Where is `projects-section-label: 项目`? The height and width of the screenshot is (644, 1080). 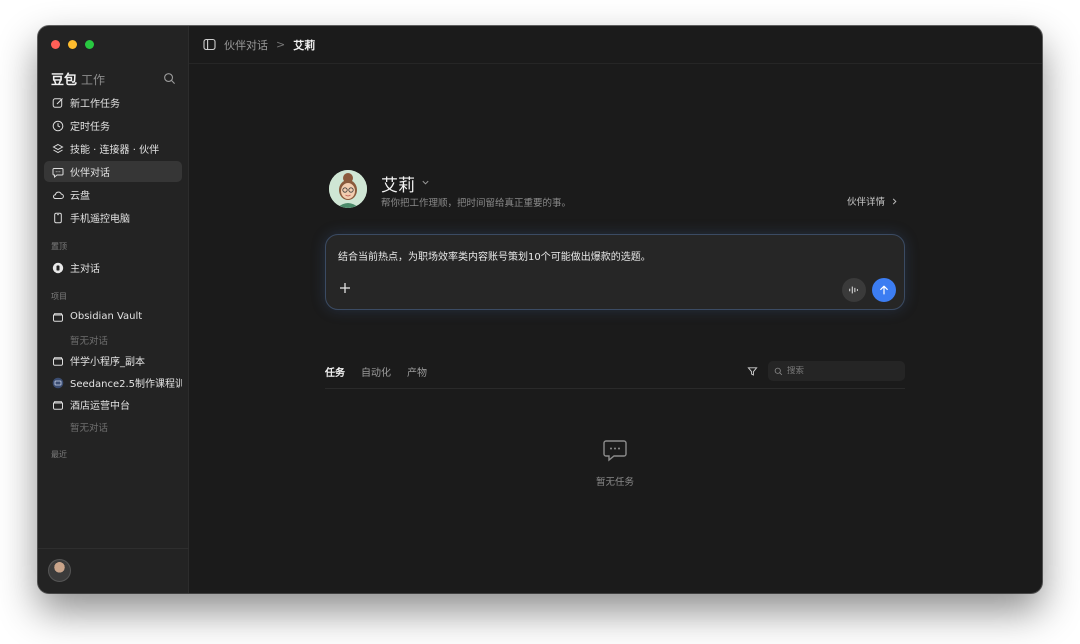 projects-section-label: 项目 is located at coordinates (59, 296).